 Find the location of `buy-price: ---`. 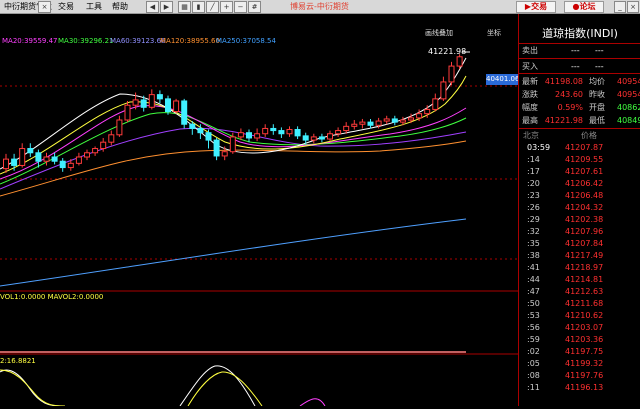

buy-price: --- is located at coordinates (575, 66).